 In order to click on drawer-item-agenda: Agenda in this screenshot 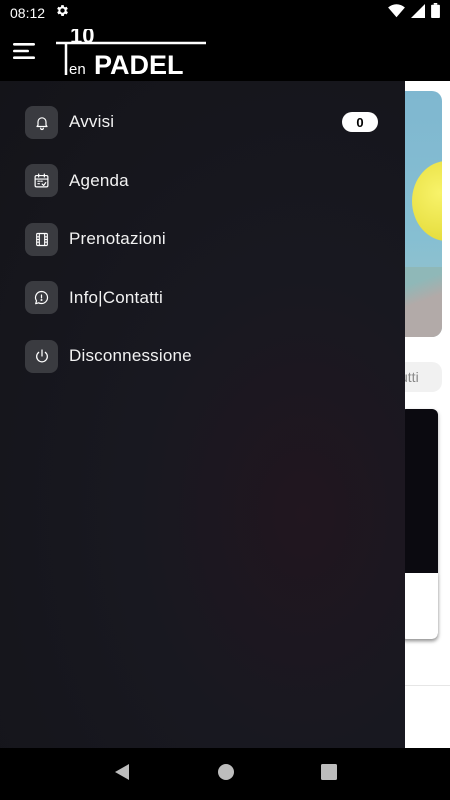, I will do `click(202, 181)`.